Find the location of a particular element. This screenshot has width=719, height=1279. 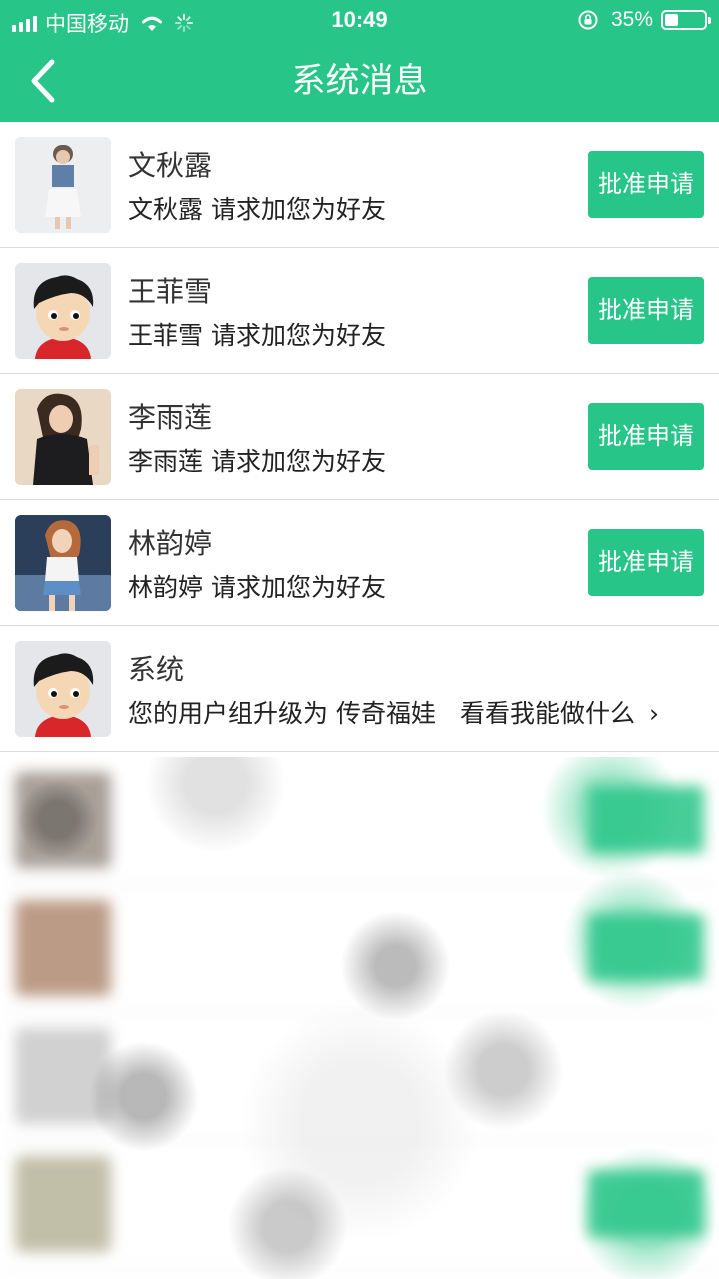

back-arrow-icon is located at coordinates (43, 81).